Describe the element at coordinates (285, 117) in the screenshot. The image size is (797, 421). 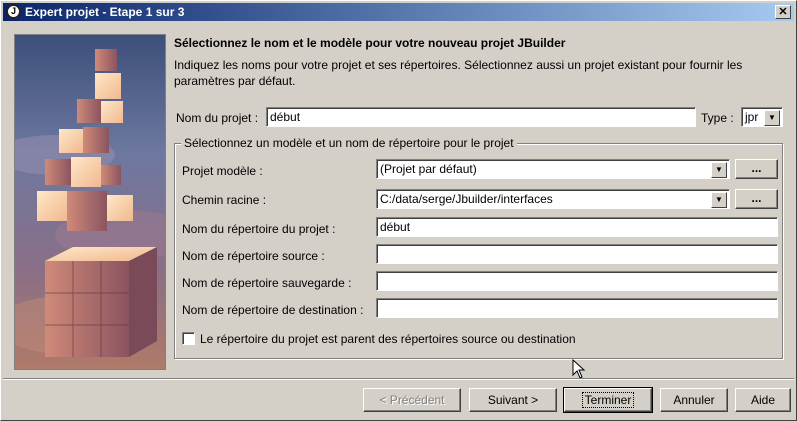
I see `project-name-value: début` at that location.